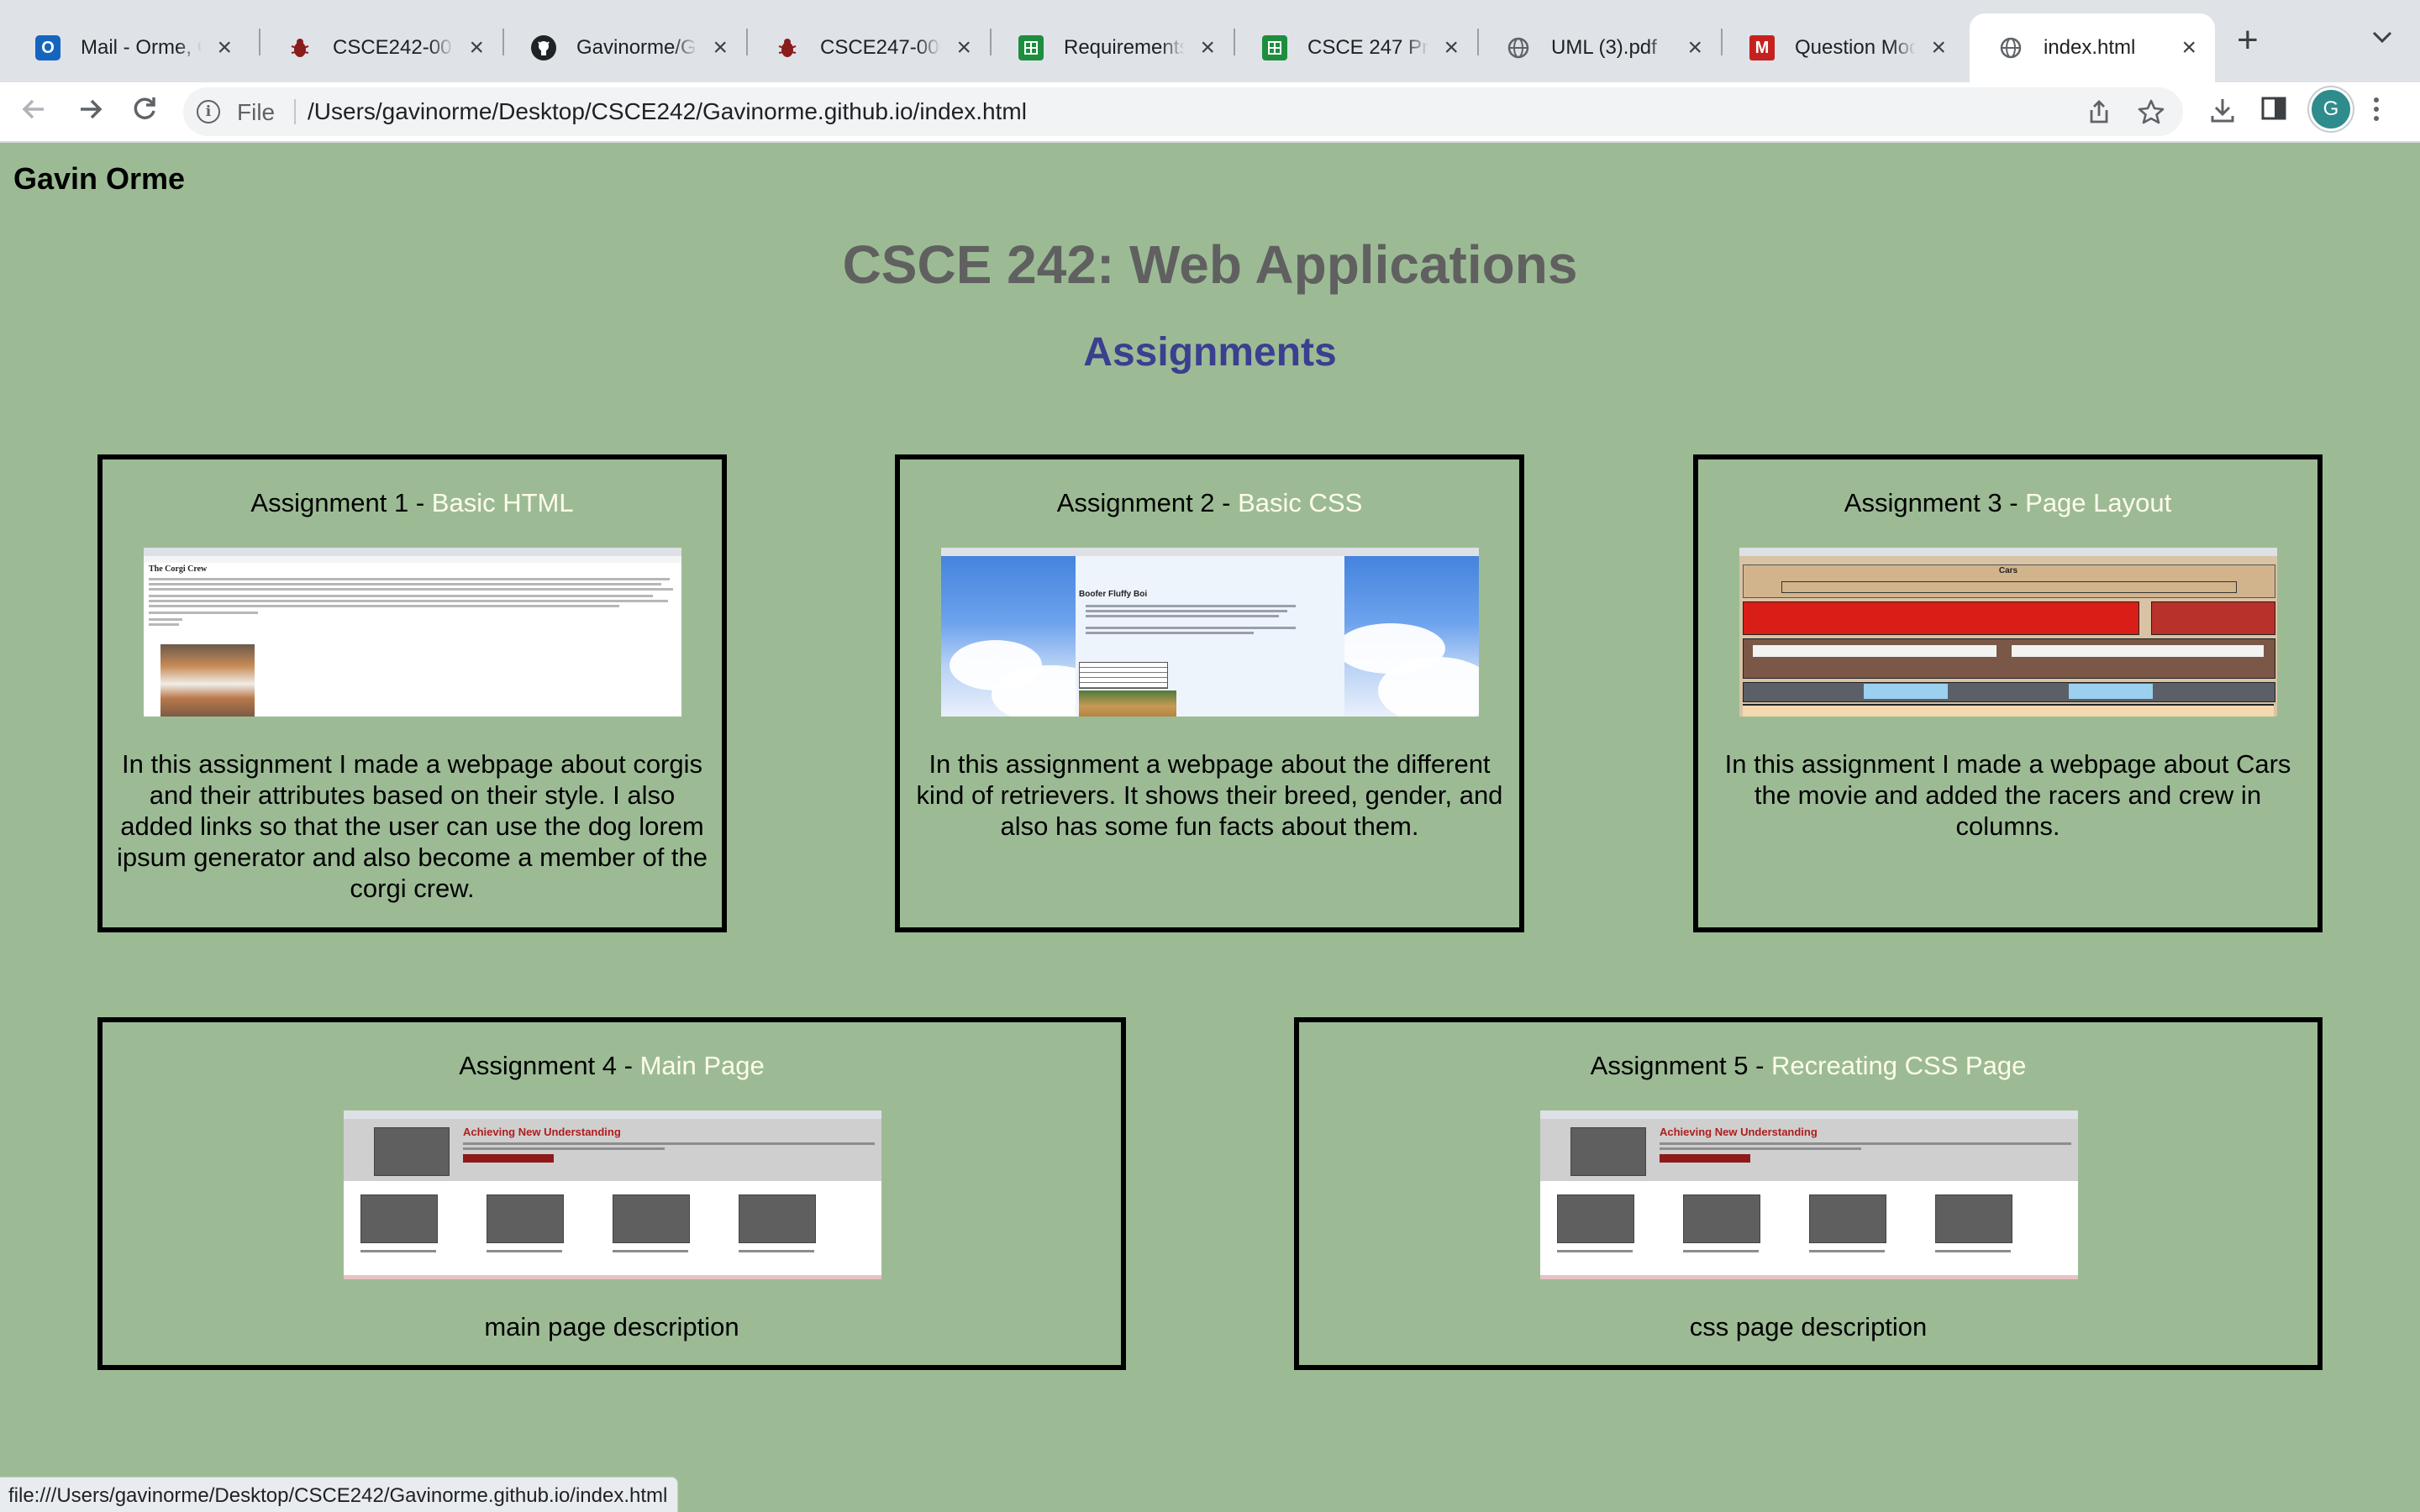 The width and height of the screenshot is (2420, 1512). I want to click on share-icon, so click(2099, 115).